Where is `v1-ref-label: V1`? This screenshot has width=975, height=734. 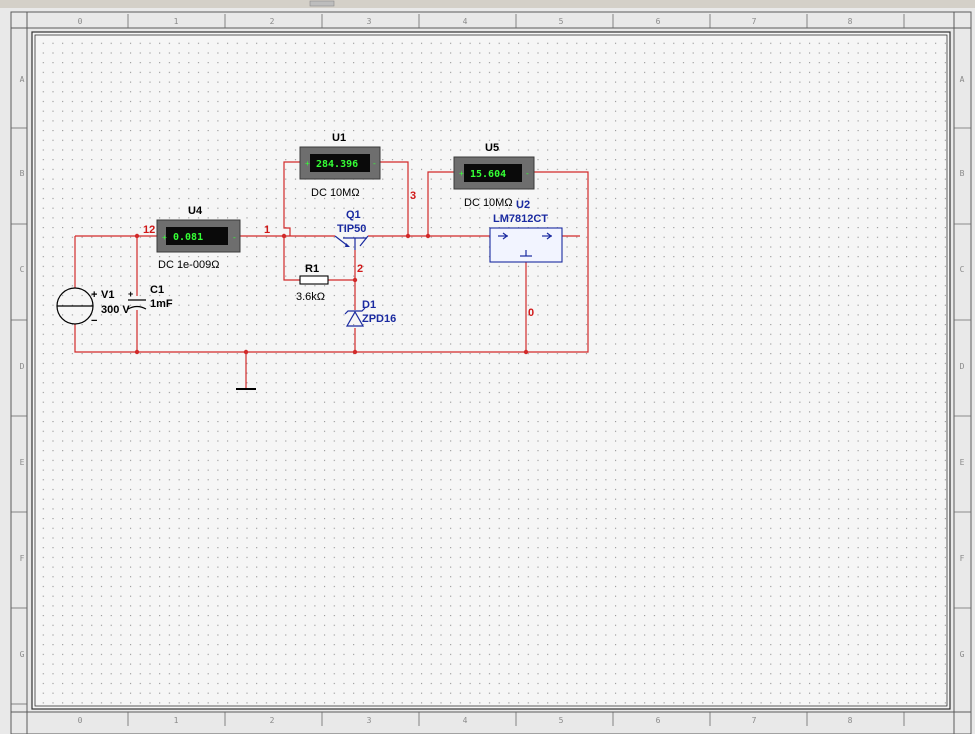 v1-ref-label: V1 is located at coordinates (107, 295).